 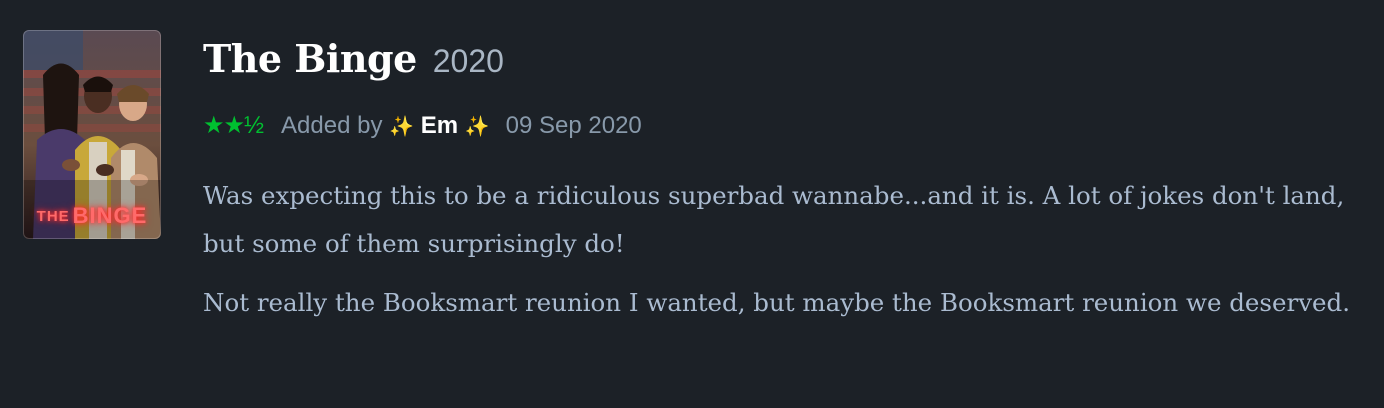 I want to click on poster-title-neon: THE BINGE, so click(x=92, y=216).